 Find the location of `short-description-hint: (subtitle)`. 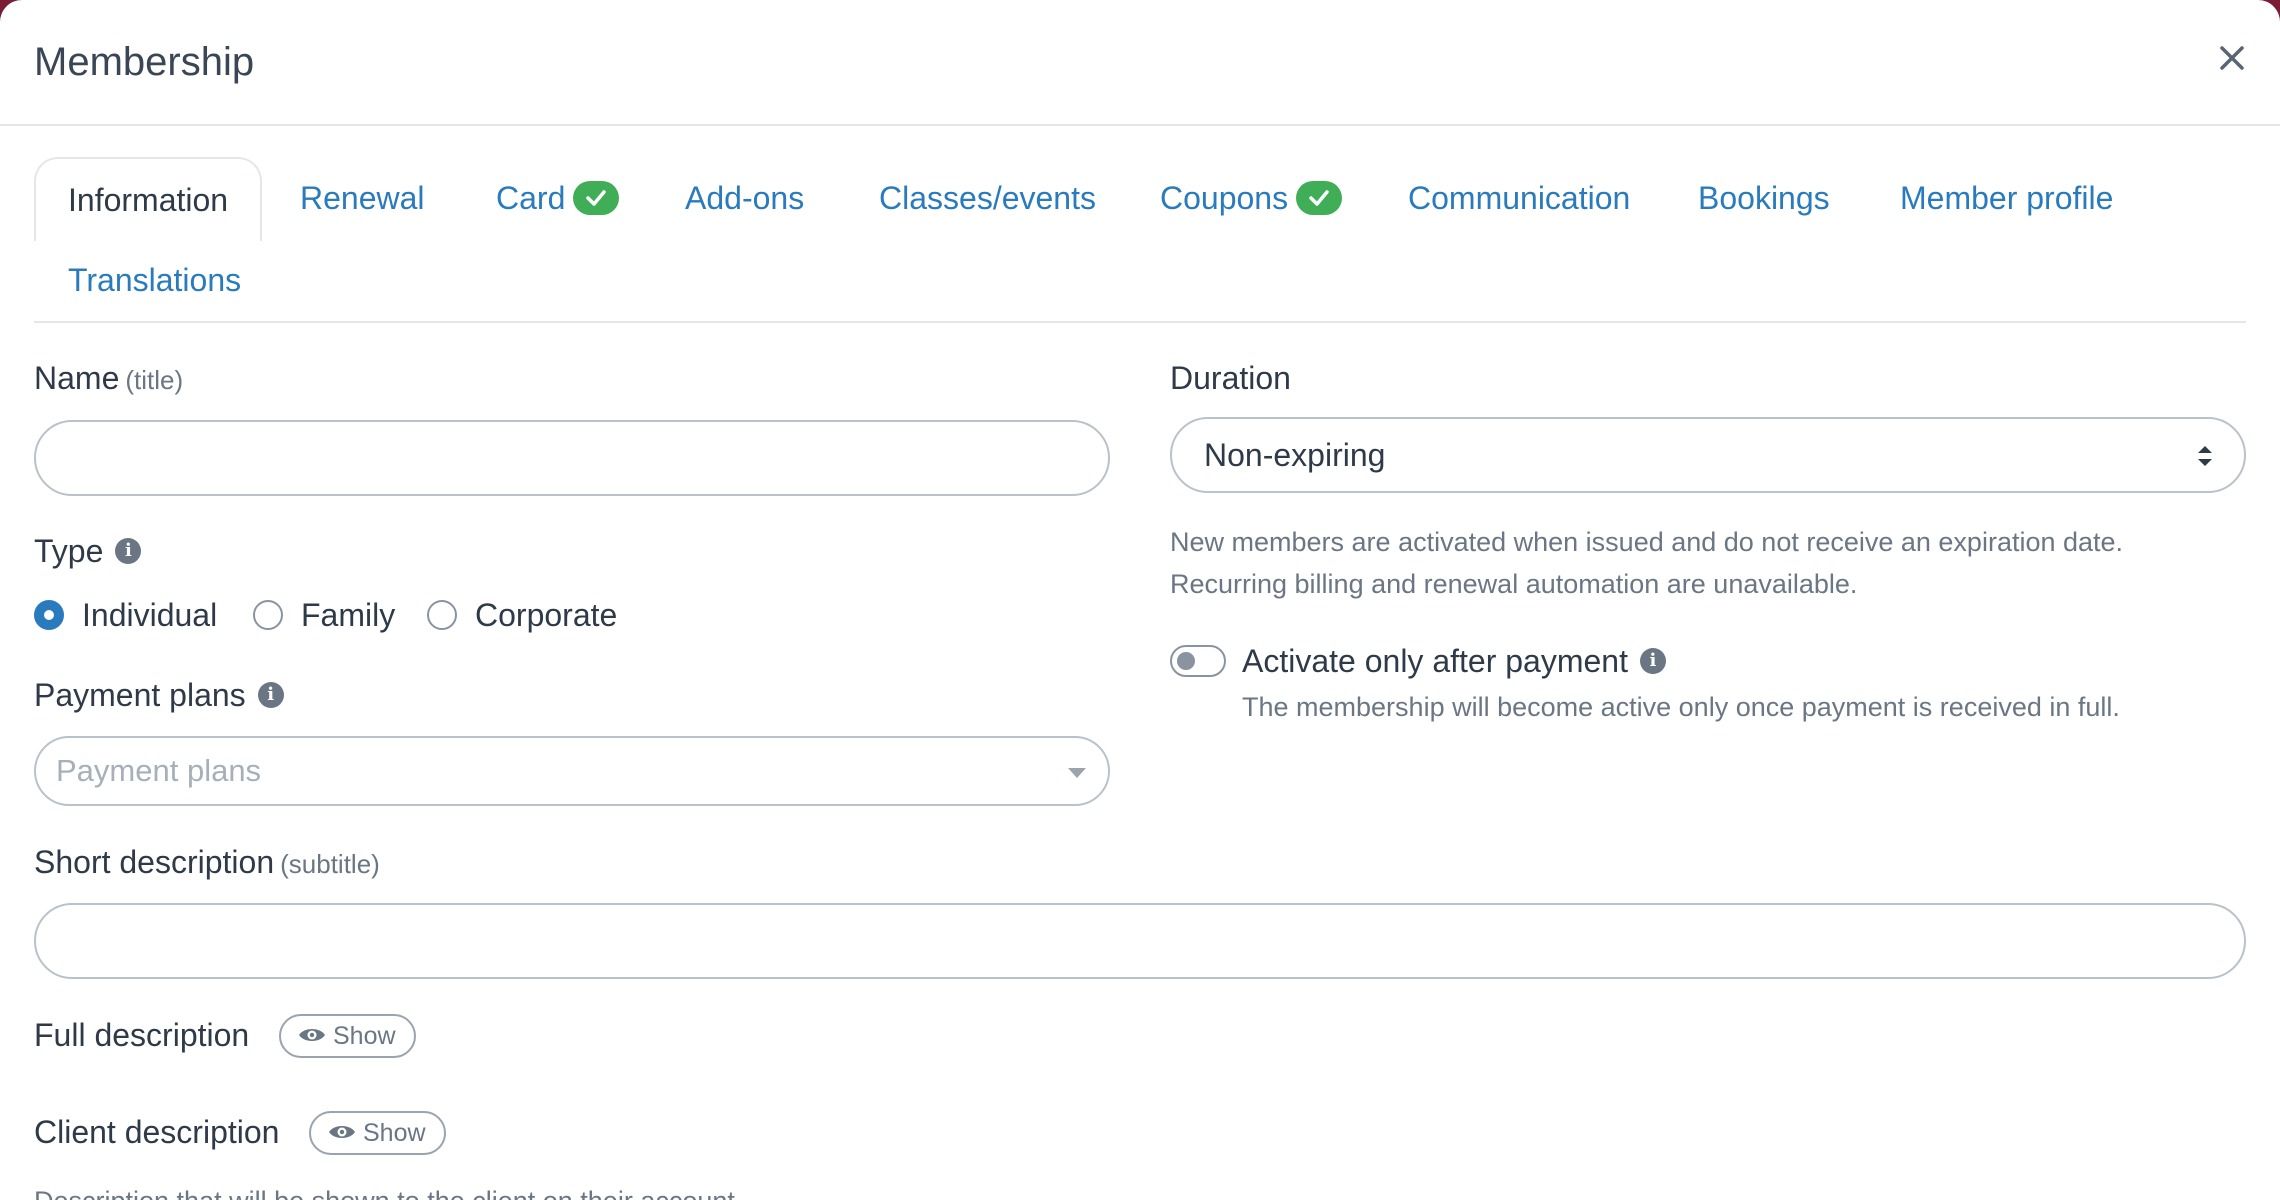

short-description-hint: (subtitle) is located at coordinates (330, 864).